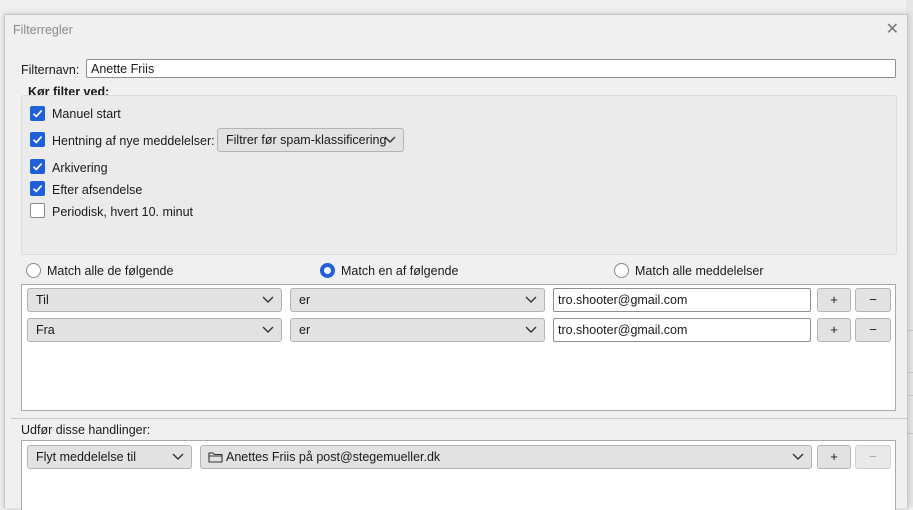  Describe the element at coordinates (123, 212) in the screenshot. I see `periodic-label: Periodisk, hvert 10. minut` at that location.